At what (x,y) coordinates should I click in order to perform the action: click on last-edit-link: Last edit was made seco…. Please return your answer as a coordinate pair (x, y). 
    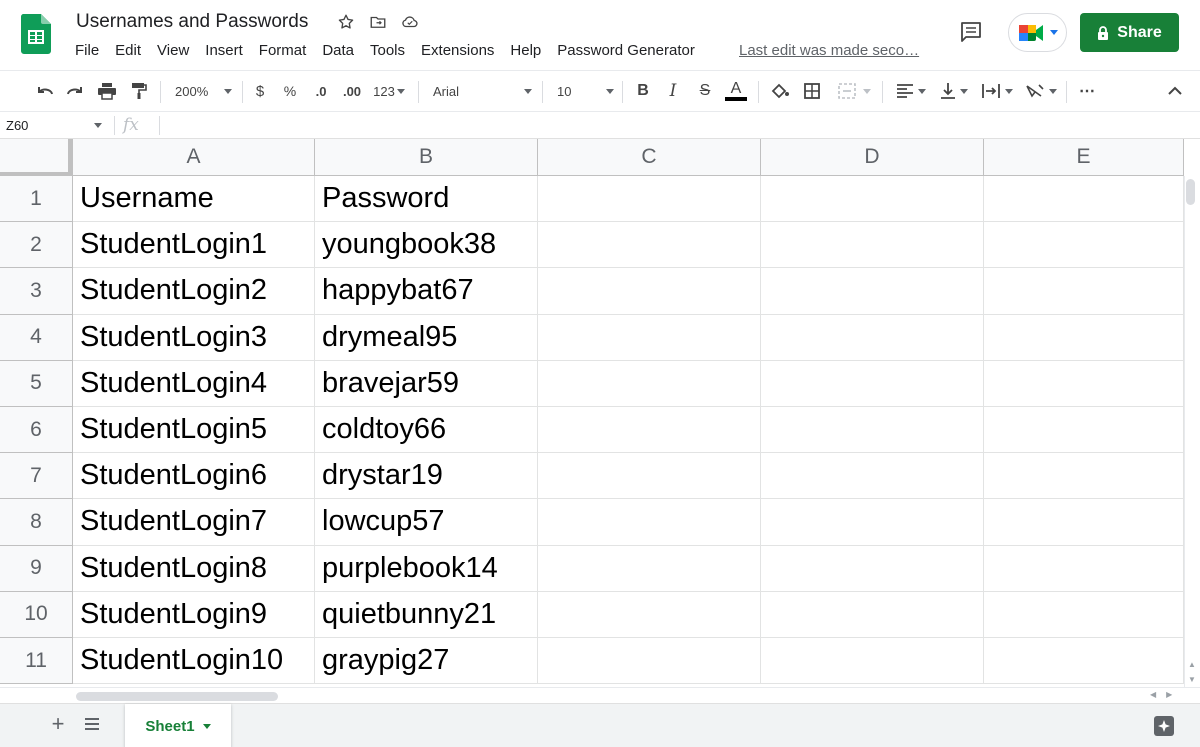
    Looking at the image, I should click on (829, 50).